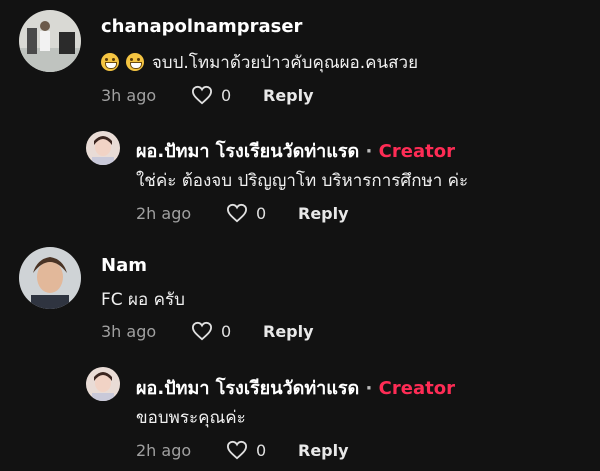 This screenshot has width=600, height=471. What do you see at coordinates (285, 63) in the screenshot?
I see `comment-text-body: จบป.โทมาด้วยป่าวคับคุณผอ.คนสวย` at bounding box center [285, 63].